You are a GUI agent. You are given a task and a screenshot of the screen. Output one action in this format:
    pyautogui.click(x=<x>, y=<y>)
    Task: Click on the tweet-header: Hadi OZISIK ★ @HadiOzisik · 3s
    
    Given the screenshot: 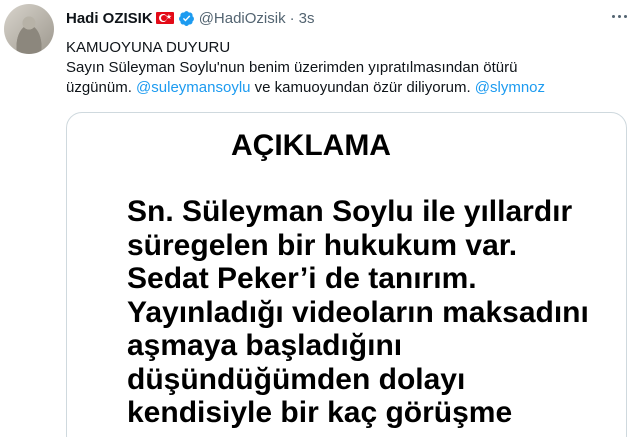 What is the action you would take?
    pyautogui.click(x=190, y=18)
    